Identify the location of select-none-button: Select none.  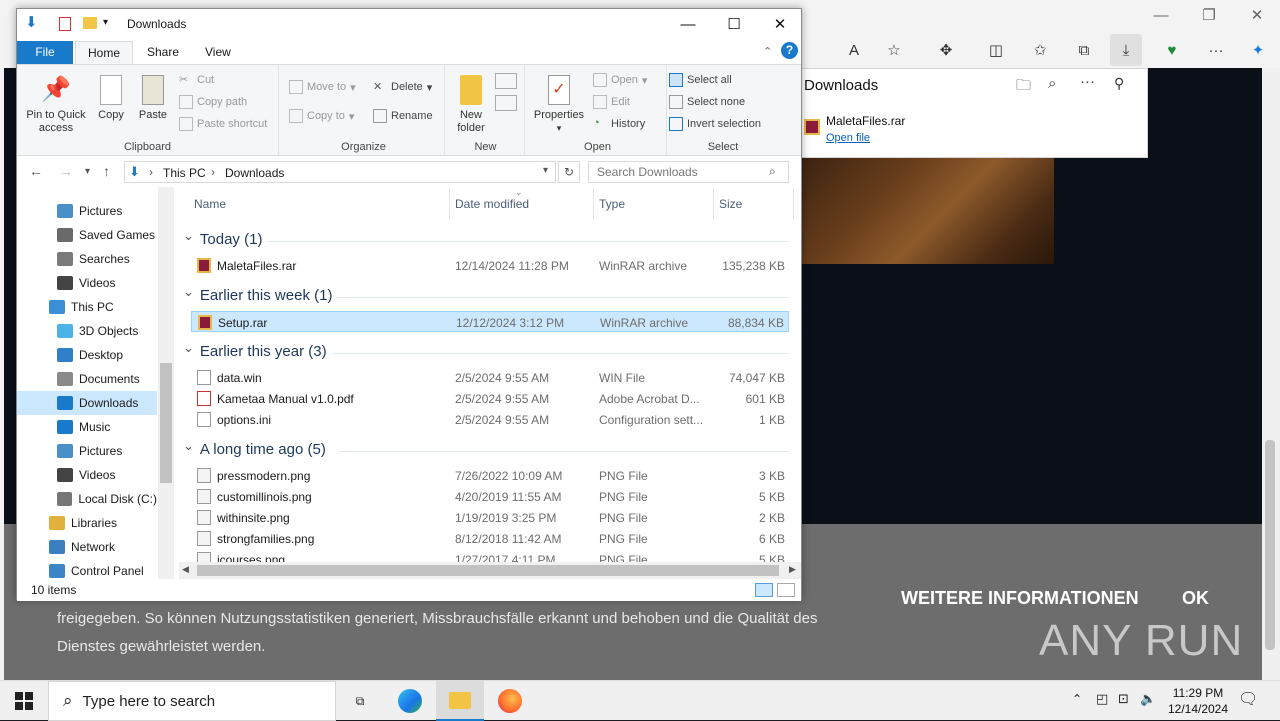
(707, 102).